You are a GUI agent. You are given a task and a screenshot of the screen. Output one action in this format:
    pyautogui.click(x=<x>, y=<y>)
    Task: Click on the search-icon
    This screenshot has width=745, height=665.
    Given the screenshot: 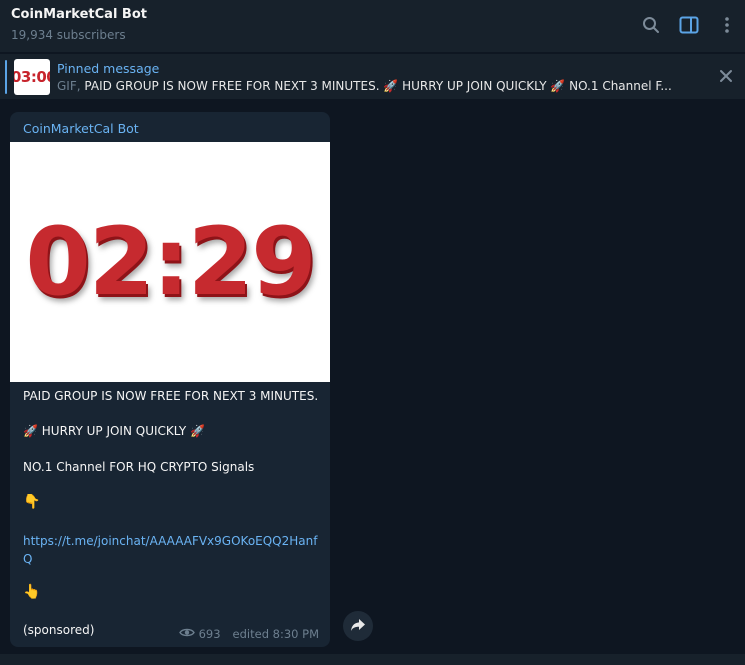 What is the action you would take?
    pyautogui.click(x=651, y=25)
    